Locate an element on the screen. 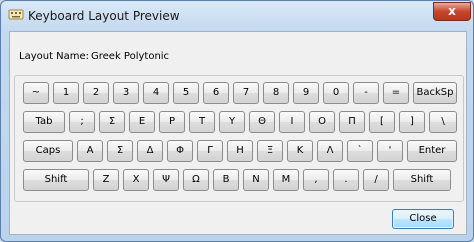 Image resolution: width=474 pixels, height=242 pixels. key: Λ is located at coordinates (330, 151).